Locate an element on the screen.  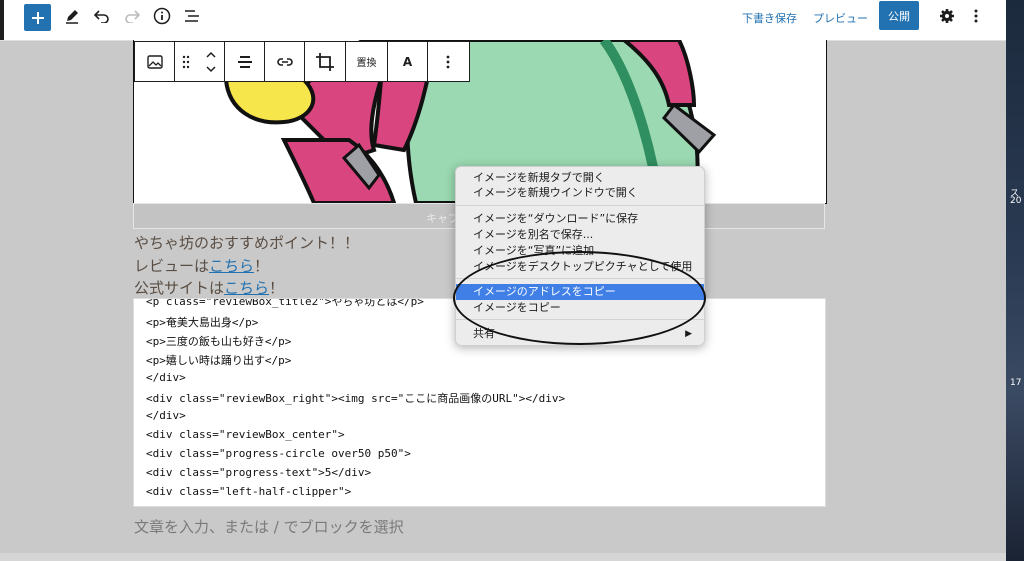
link-button is located at coordinates (285, 61).